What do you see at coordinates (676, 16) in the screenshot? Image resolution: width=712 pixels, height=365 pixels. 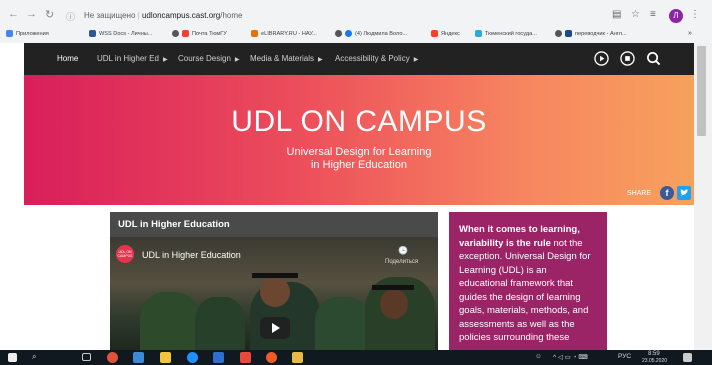 I see `profile-avatar: Л` at bounding box center [676, 16].